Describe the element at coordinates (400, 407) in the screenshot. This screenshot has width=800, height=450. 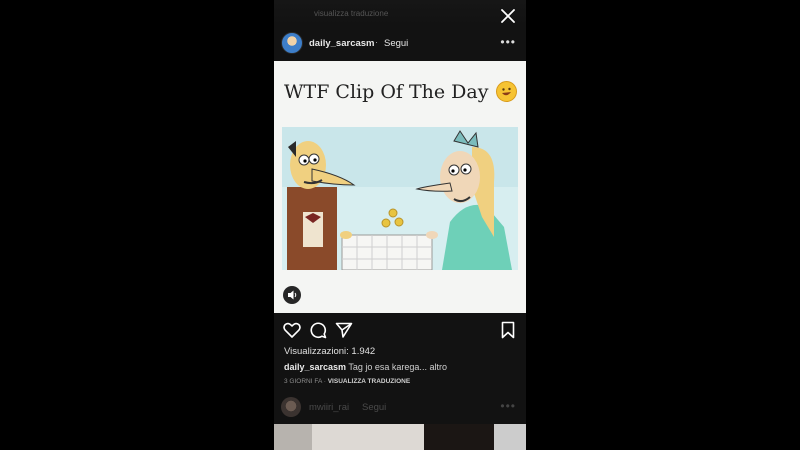
I see `next-post-header: mwiiri_rai Segui •••` at that location.